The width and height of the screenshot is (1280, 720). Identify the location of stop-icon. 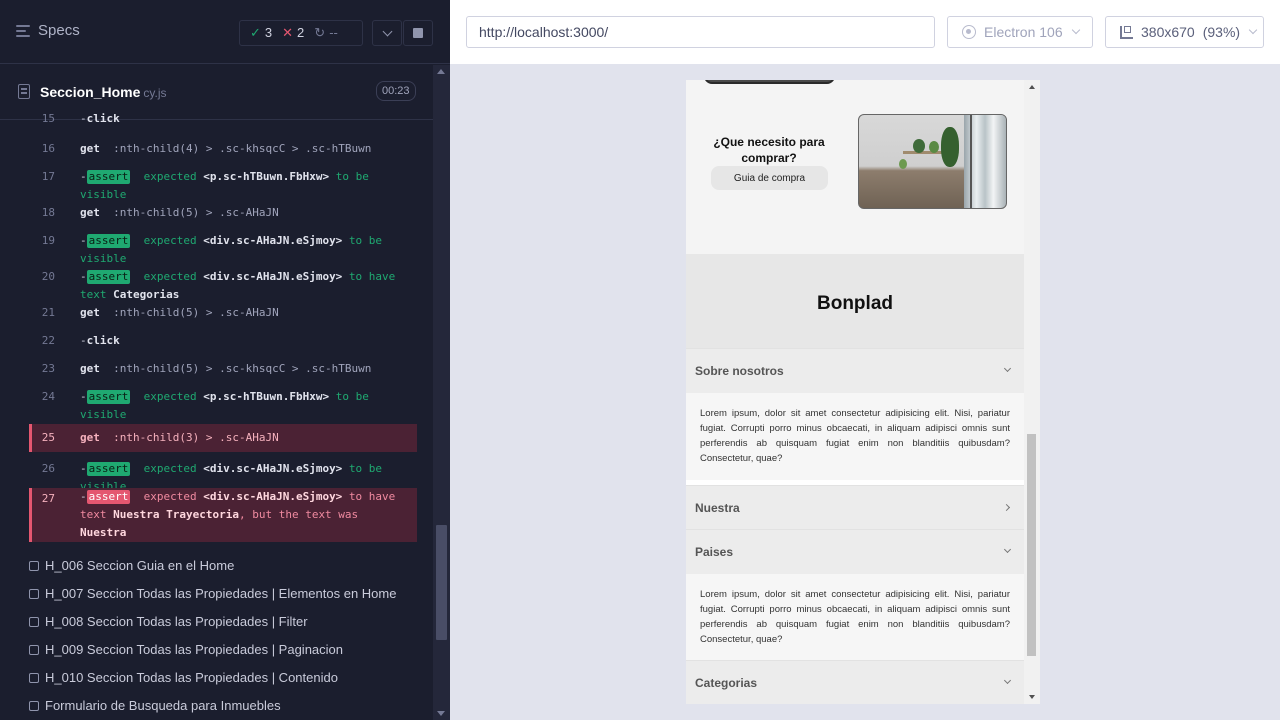
(418, 33).